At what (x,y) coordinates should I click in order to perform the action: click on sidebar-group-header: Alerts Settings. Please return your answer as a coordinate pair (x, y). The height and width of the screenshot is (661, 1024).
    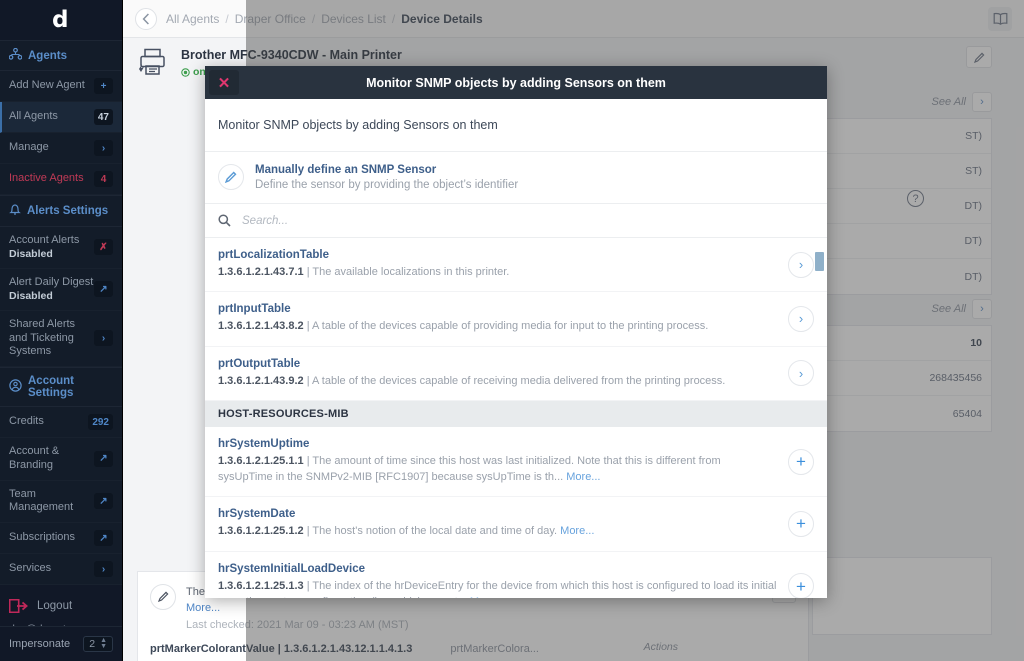
    Looking at the image, I should click on (61, 211).